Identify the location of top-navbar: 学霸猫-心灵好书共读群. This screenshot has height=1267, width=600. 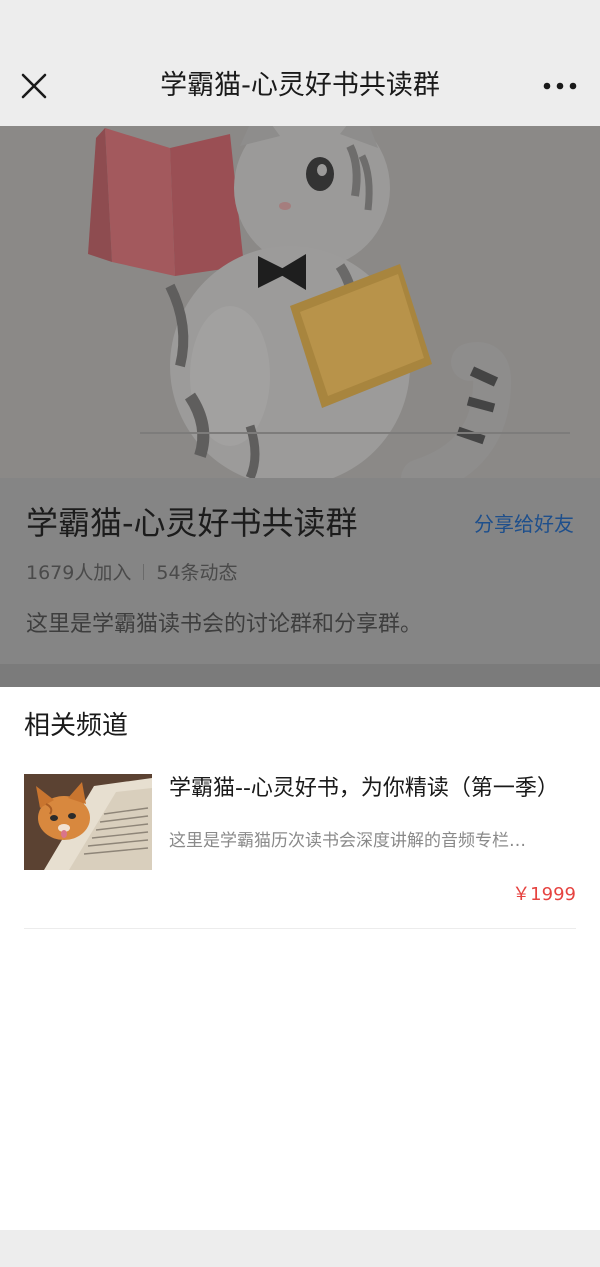
(300, 63).